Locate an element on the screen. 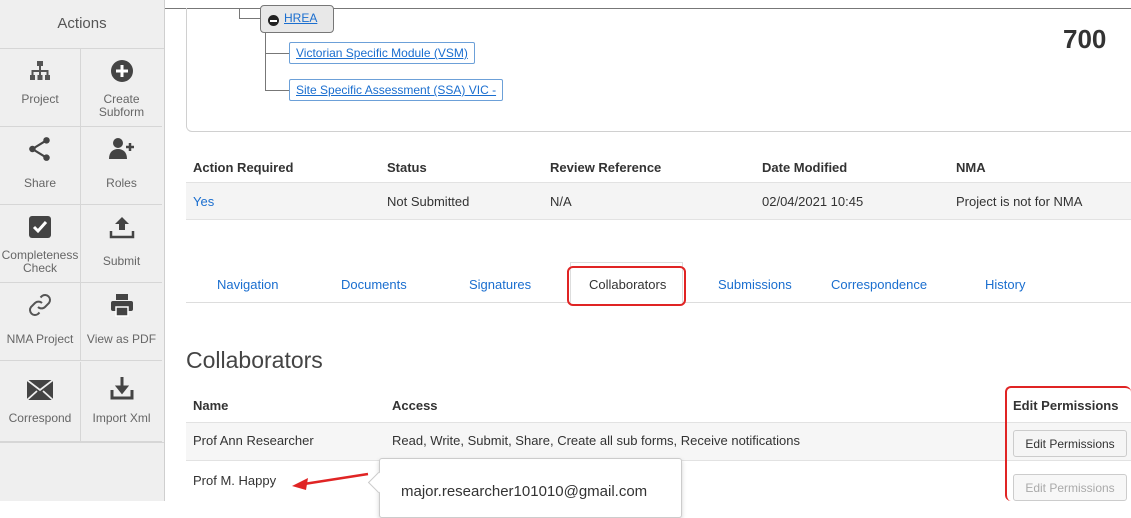 Image resolution: width=1131 pixels, height=518 pixels. summary-header-action-required: Action Required is located at coordinates (243, 167).